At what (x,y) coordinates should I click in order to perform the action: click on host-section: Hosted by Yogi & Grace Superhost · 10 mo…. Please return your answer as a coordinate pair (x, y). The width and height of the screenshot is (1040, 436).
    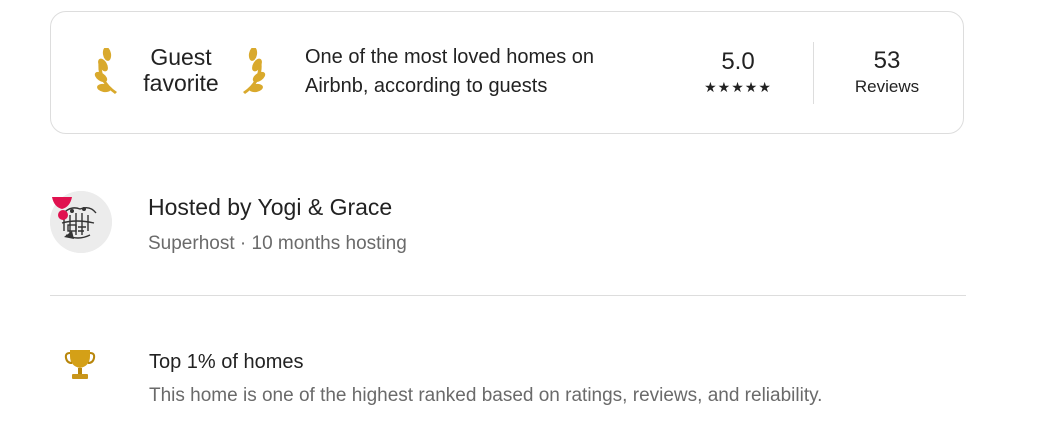
    Looking at the image, I should click on (508, 225).